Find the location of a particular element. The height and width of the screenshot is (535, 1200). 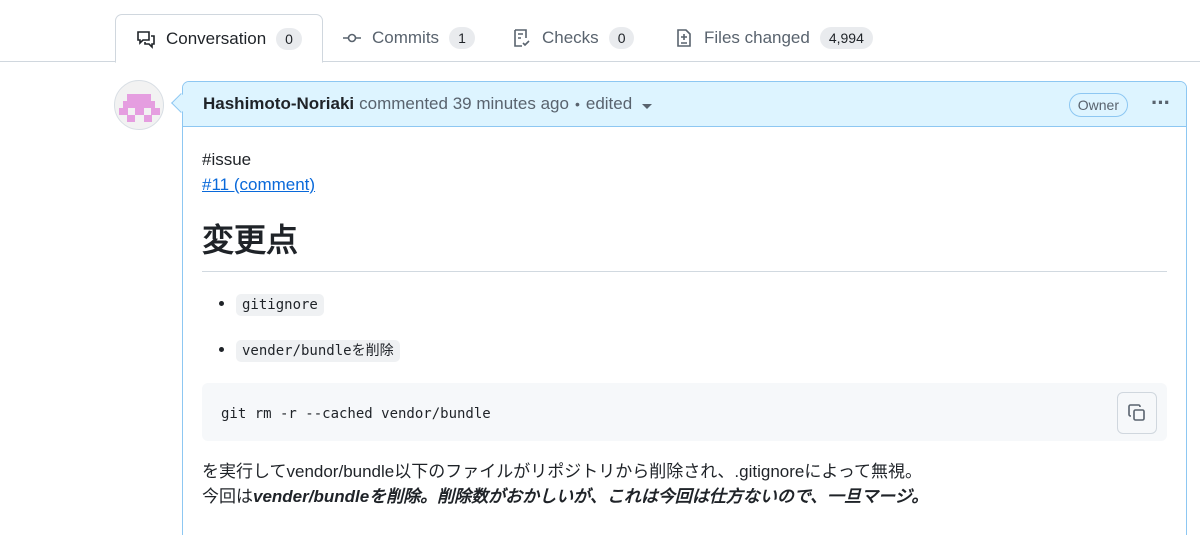

checklist-icon is located at coordinates (522, 38).